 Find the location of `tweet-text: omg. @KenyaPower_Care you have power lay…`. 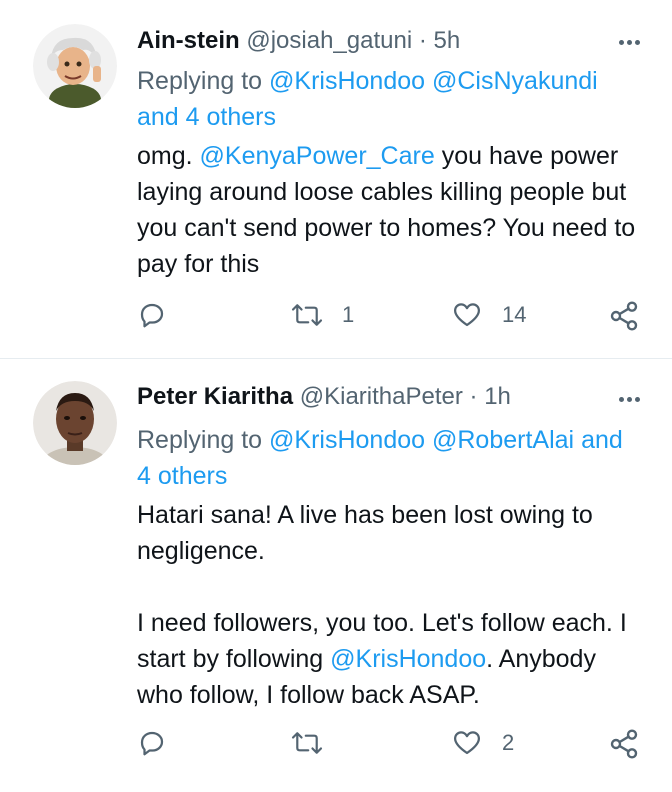

tweet-text: omg. @KenyaPower_Care you have power lay… is located at coordinates (392, 210).